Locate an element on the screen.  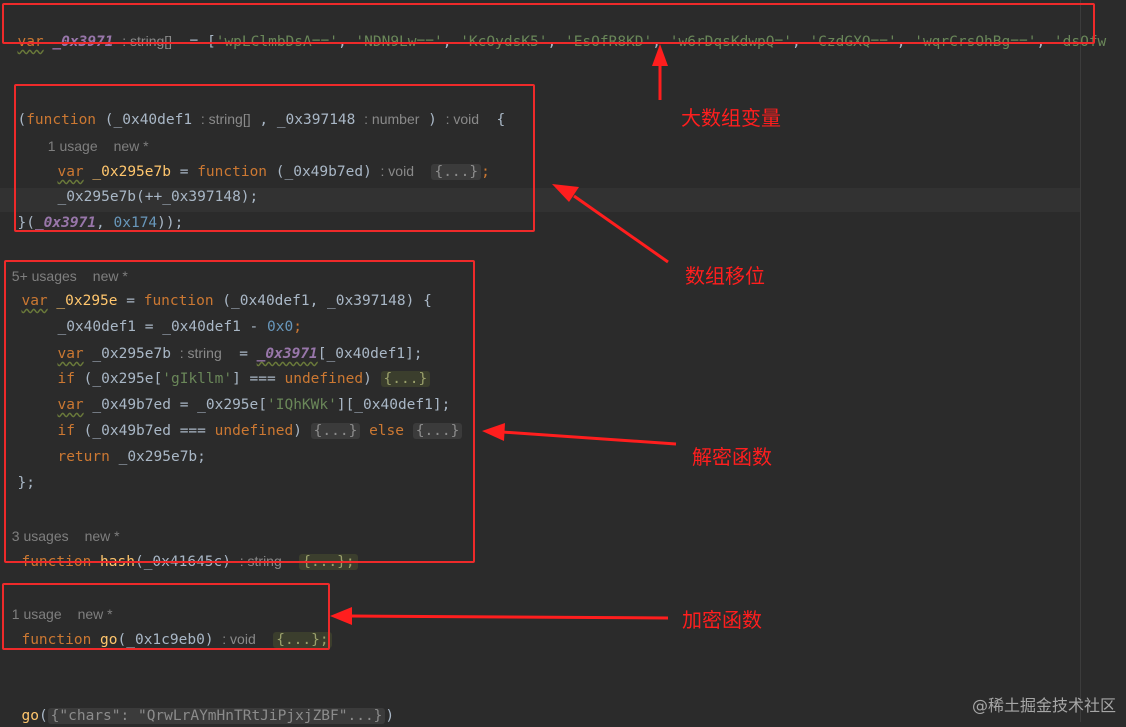
editor-right-margin is located at coordinates (1080, 361).